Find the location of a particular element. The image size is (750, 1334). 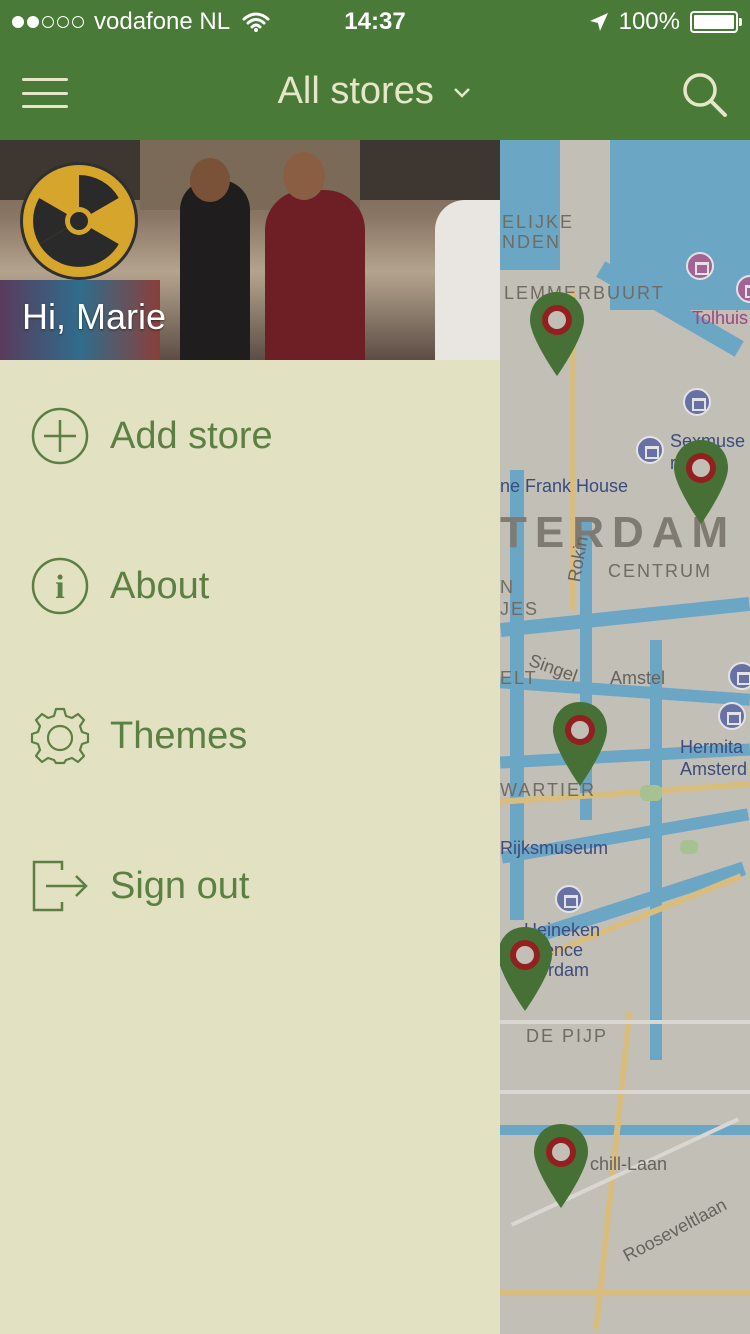

menu-item-sign-out: Sign out is located at coordinates (250, 886).